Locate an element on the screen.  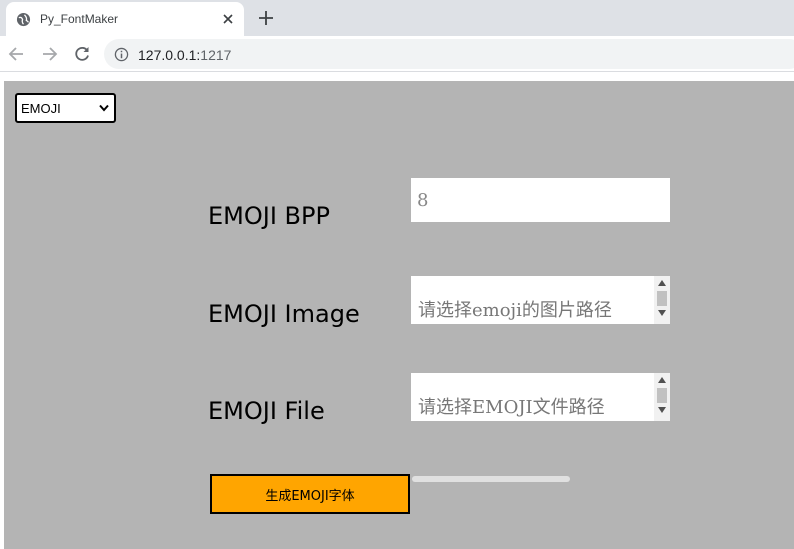
file-path-scrollbar is located at coordinates (662, 397).